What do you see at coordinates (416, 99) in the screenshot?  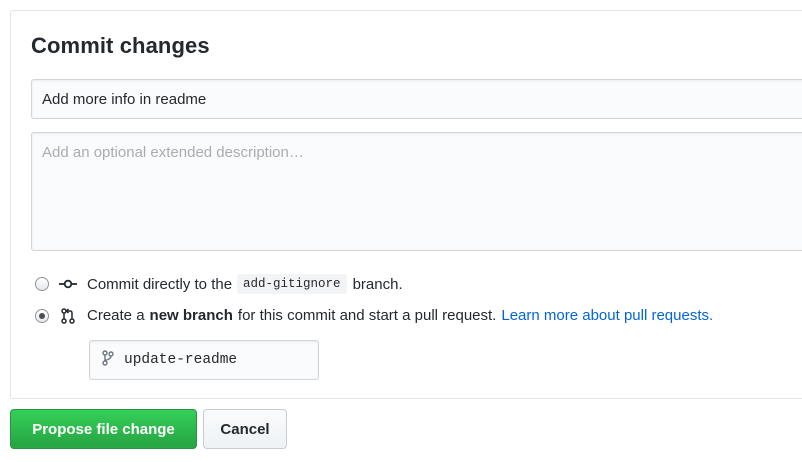 I see `commit-summary-input` at bounding box center [416, 99].